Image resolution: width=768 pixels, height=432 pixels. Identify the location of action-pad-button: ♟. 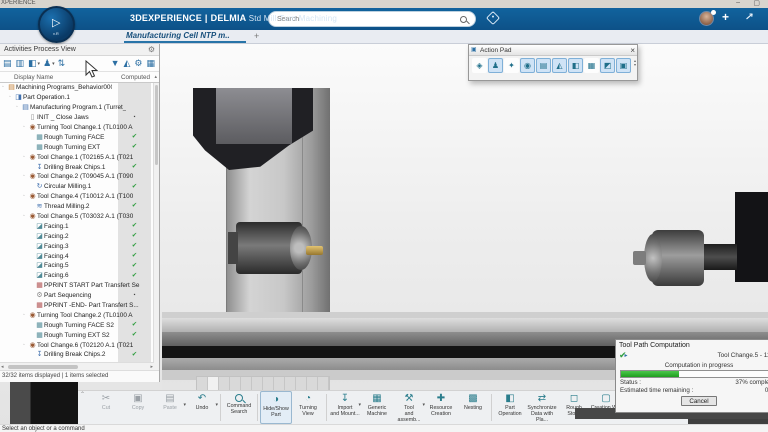
(495, 65).